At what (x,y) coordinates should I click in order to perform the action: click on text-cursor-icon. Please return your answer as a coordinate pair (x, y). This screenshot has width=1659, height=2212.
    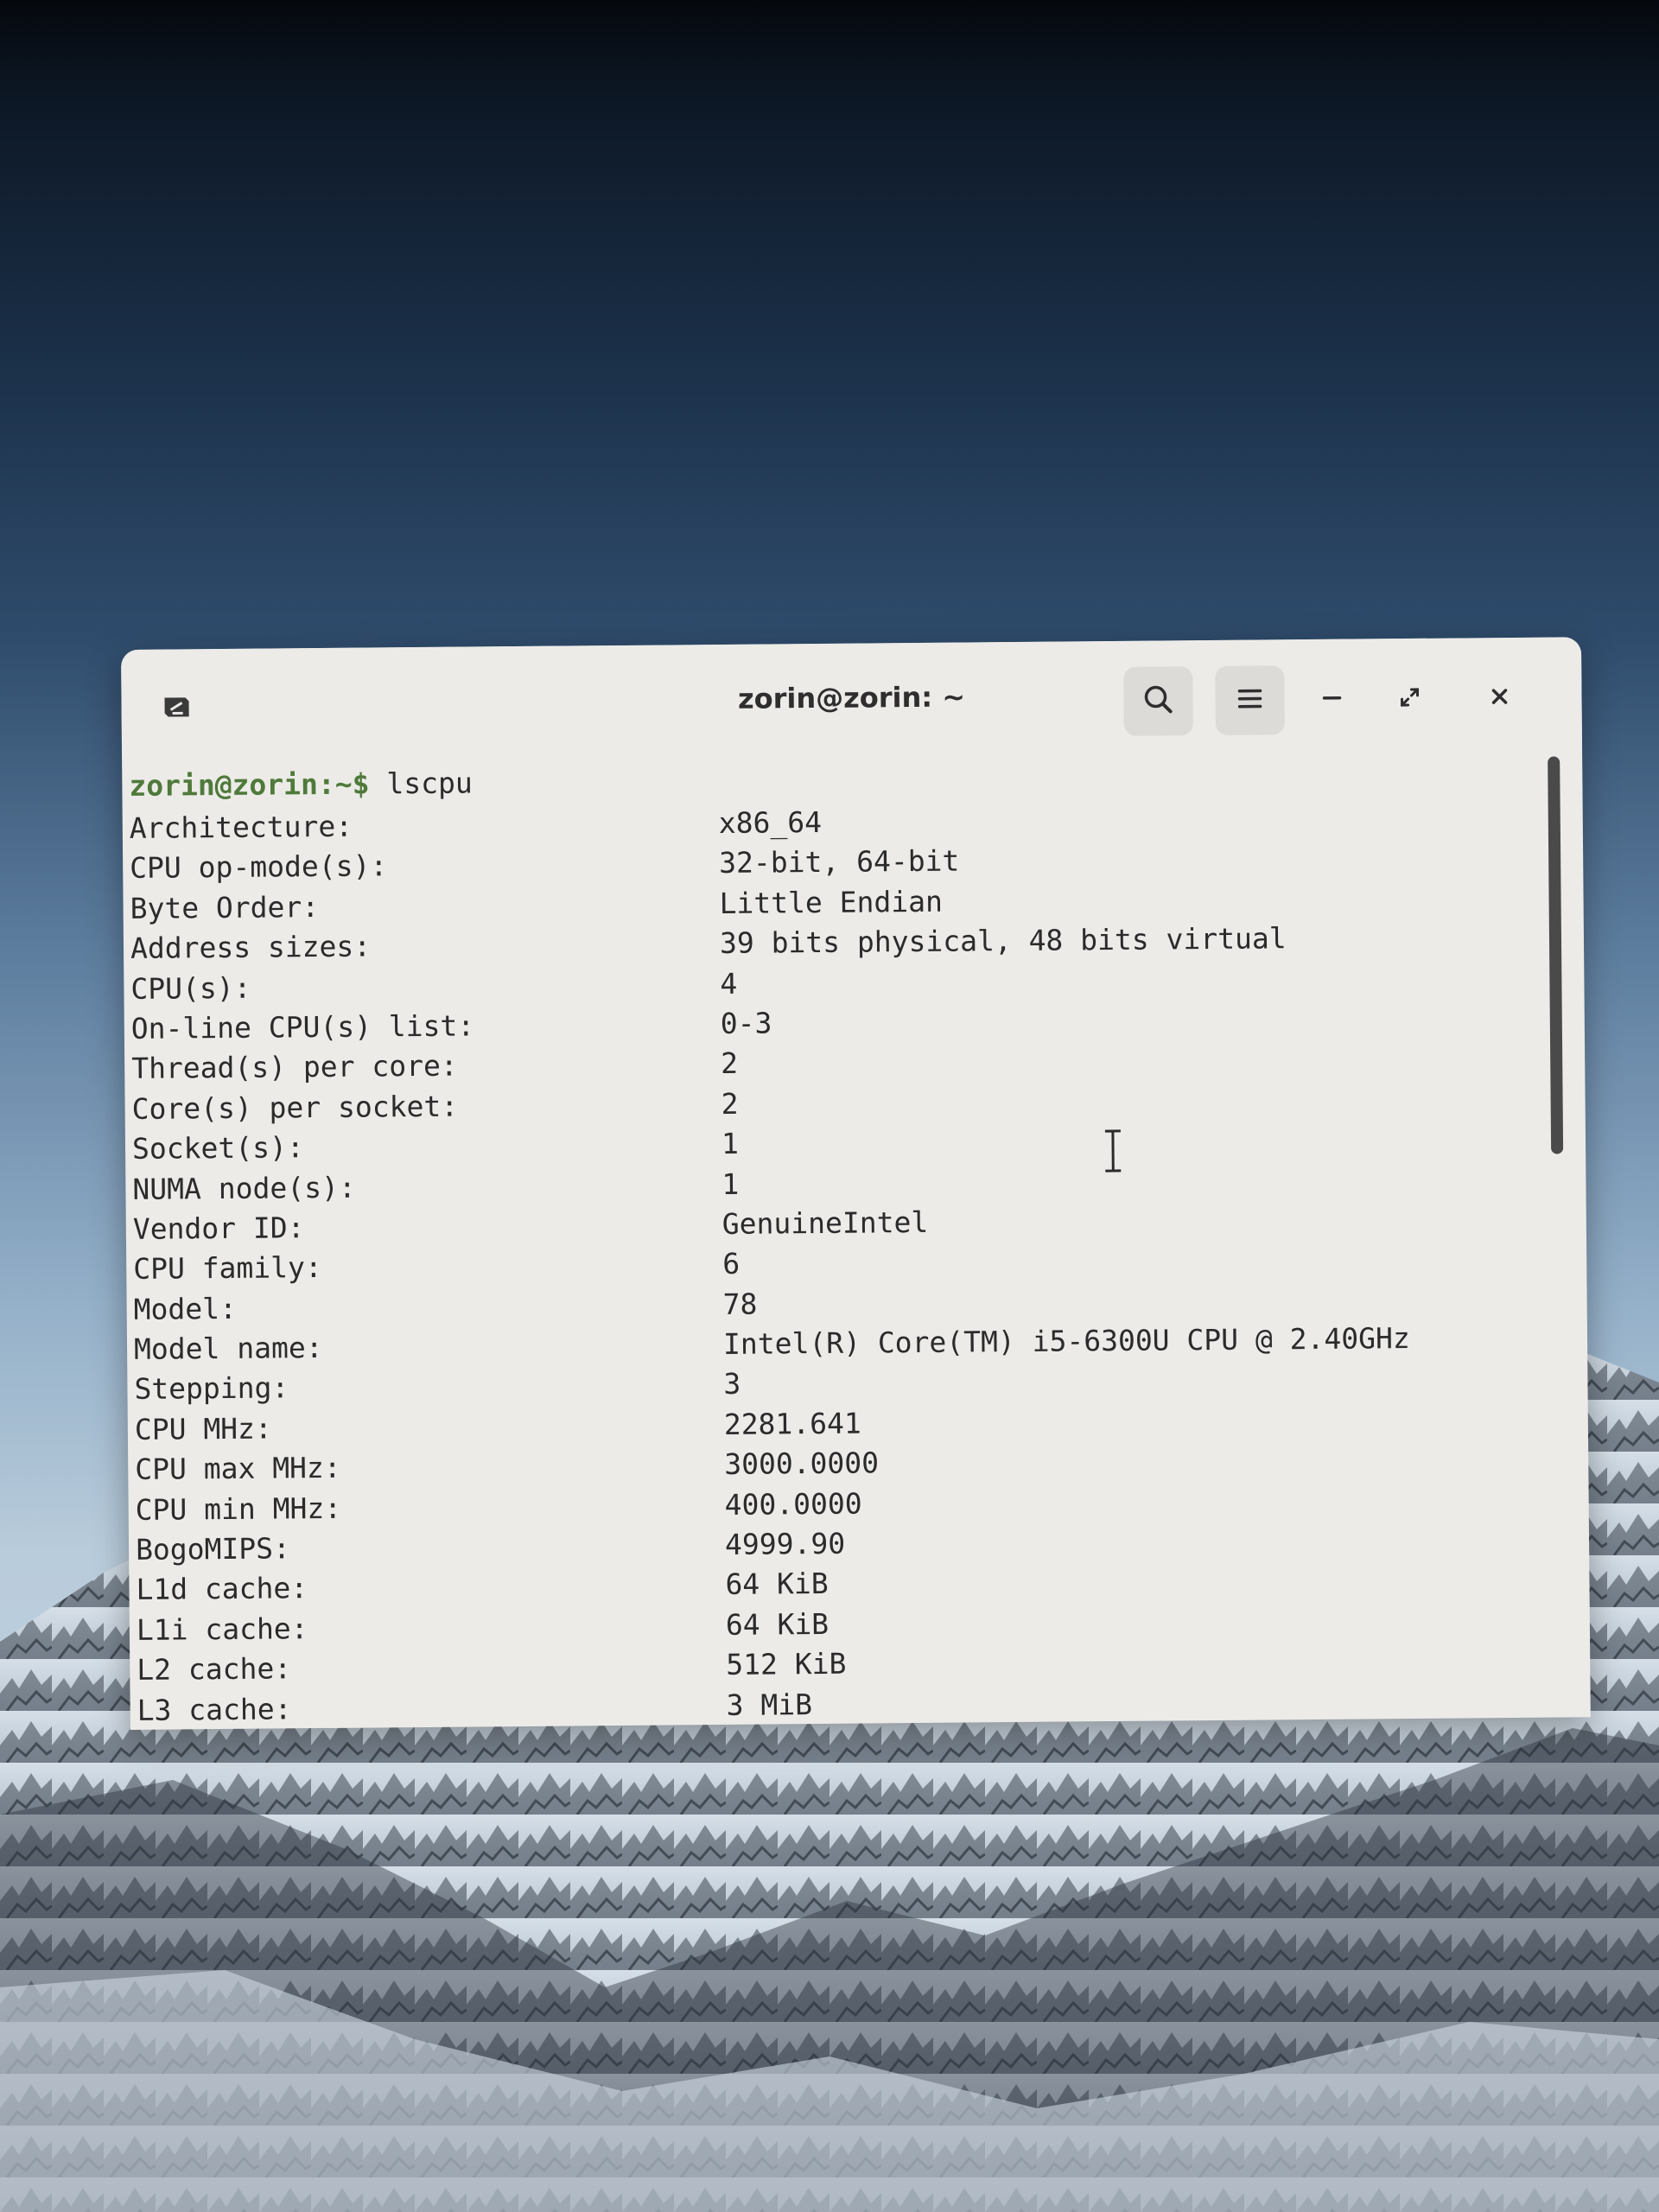
    Looking at the image, I should click on (1113, 1150).